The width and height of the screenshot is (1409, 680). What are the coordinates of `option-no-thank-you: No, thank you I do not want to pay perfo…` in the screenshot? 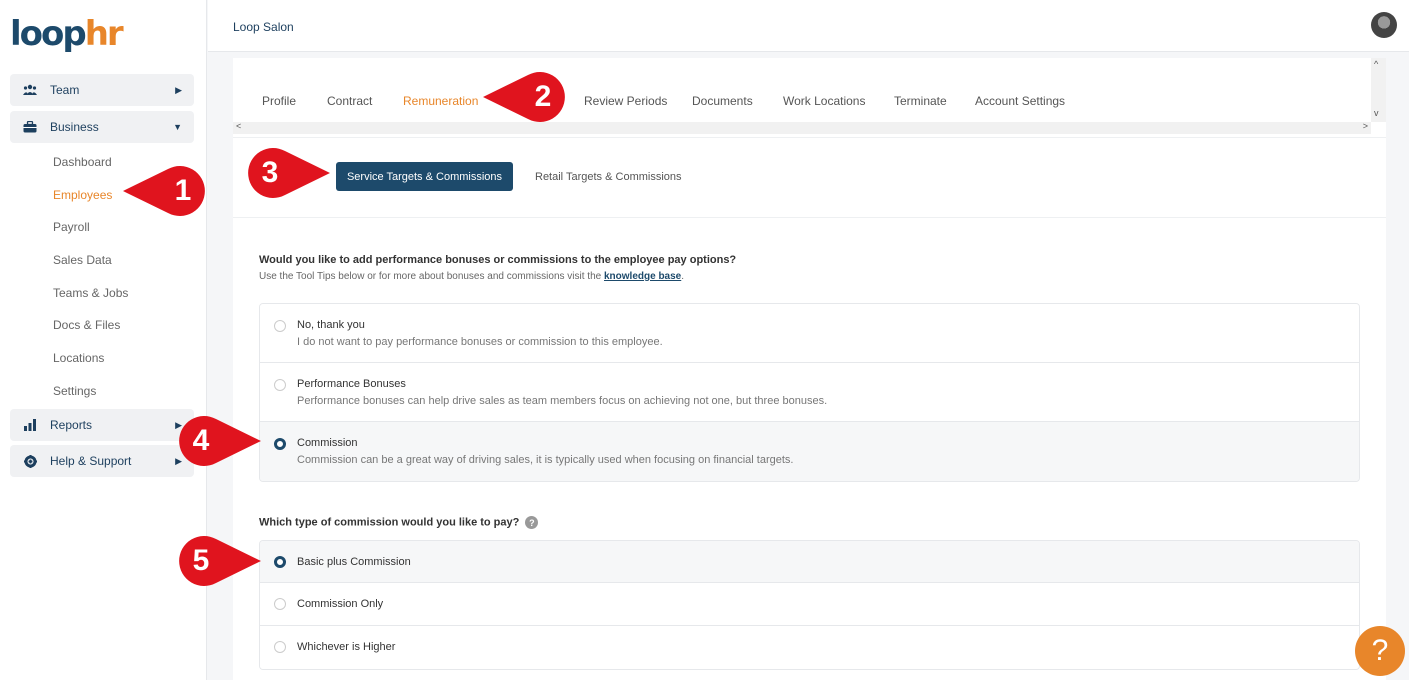 It's located at (809, 333).